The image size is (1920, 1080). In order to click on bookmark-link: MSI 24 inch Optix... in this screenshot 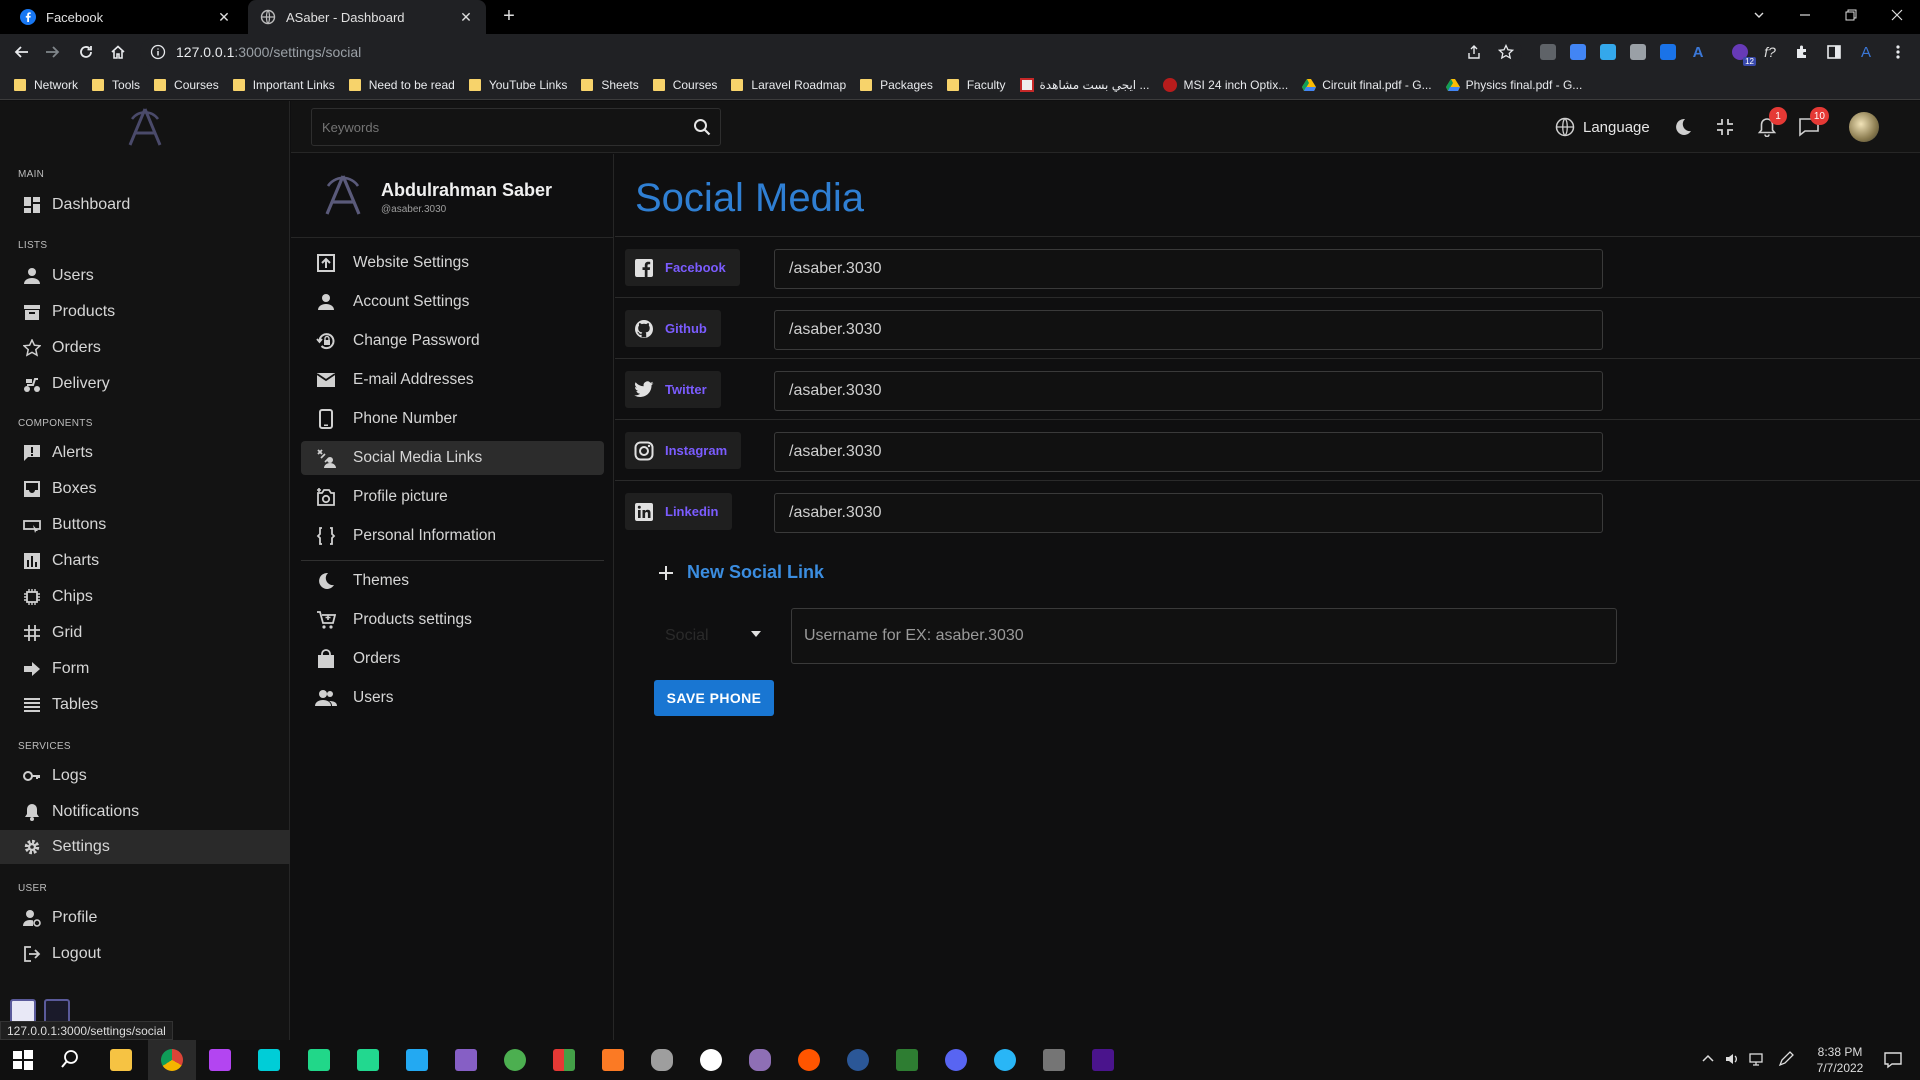, I will do `click(1225, 84)`.